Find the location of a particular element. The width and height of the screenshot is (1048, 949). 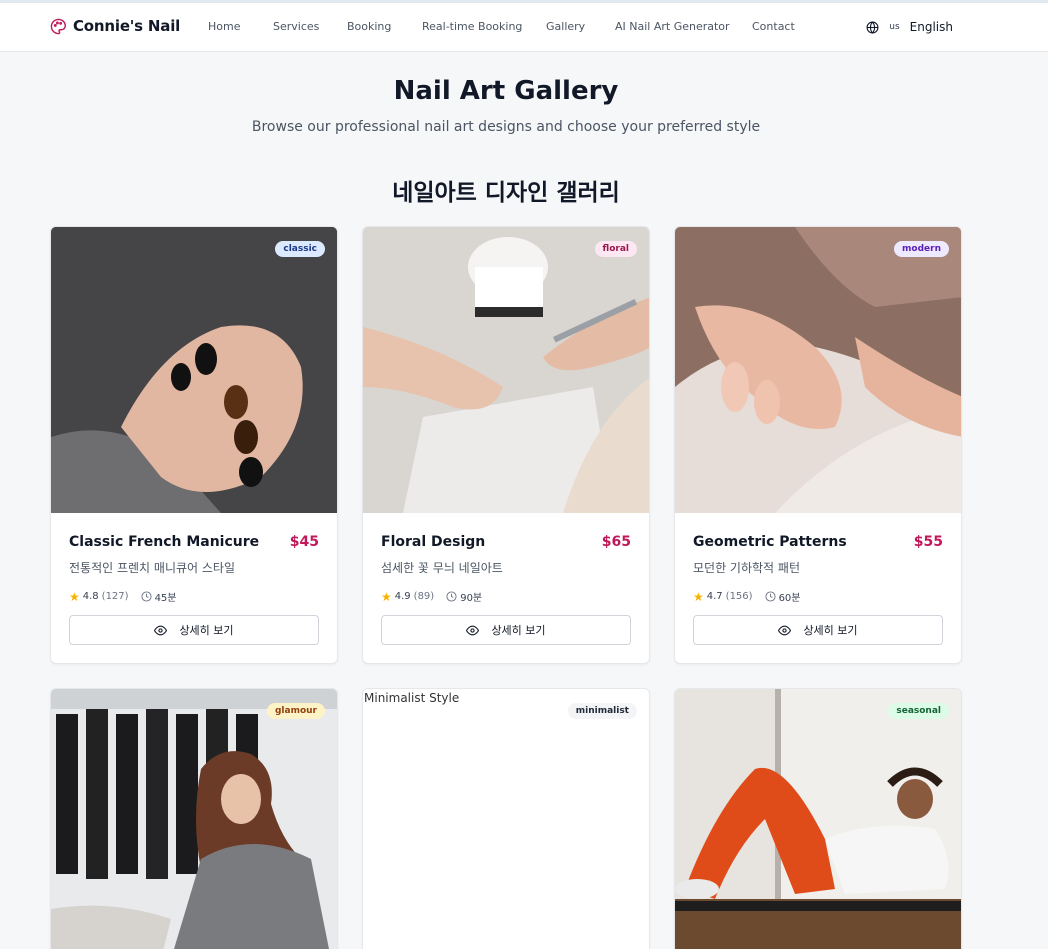

gallery-card: Minimalist Style minimalist is located at coordinates (506, 818).